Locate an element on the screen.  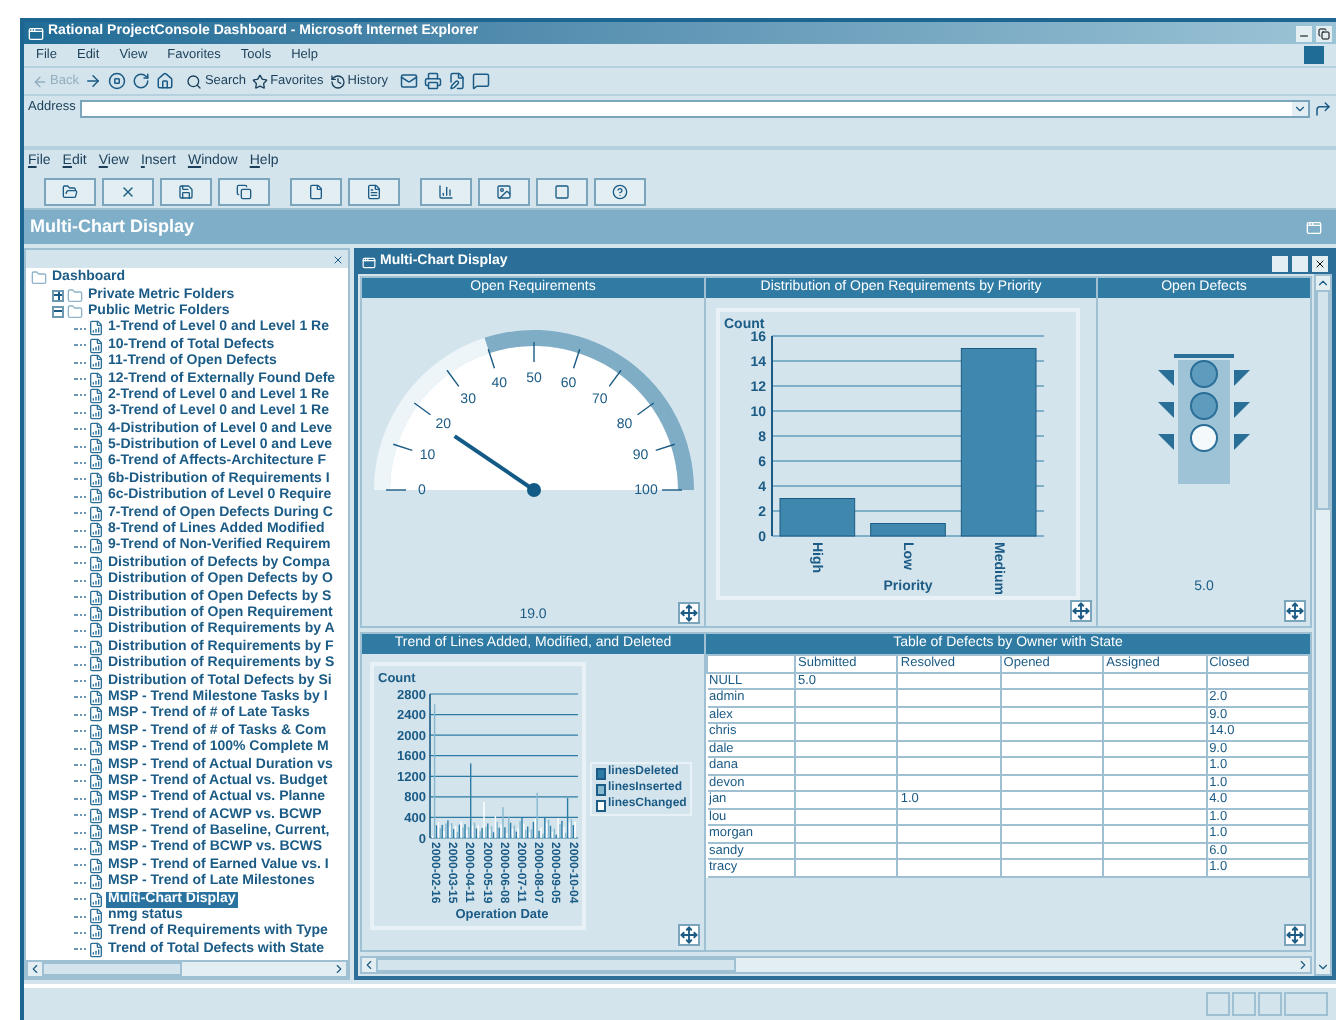
bars-drawing is located at coordinates (504, 771).